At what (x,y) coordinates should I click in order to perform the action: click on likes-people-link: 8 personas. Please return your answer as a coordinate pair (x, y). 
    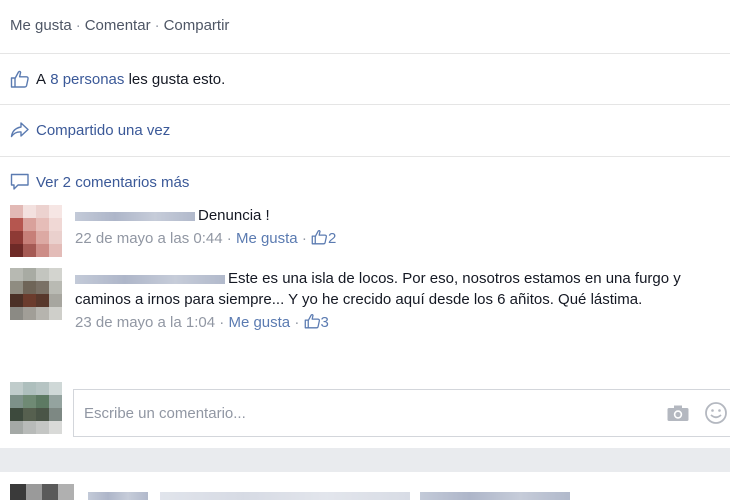
    Looking at the image, I should click on (87, 79).